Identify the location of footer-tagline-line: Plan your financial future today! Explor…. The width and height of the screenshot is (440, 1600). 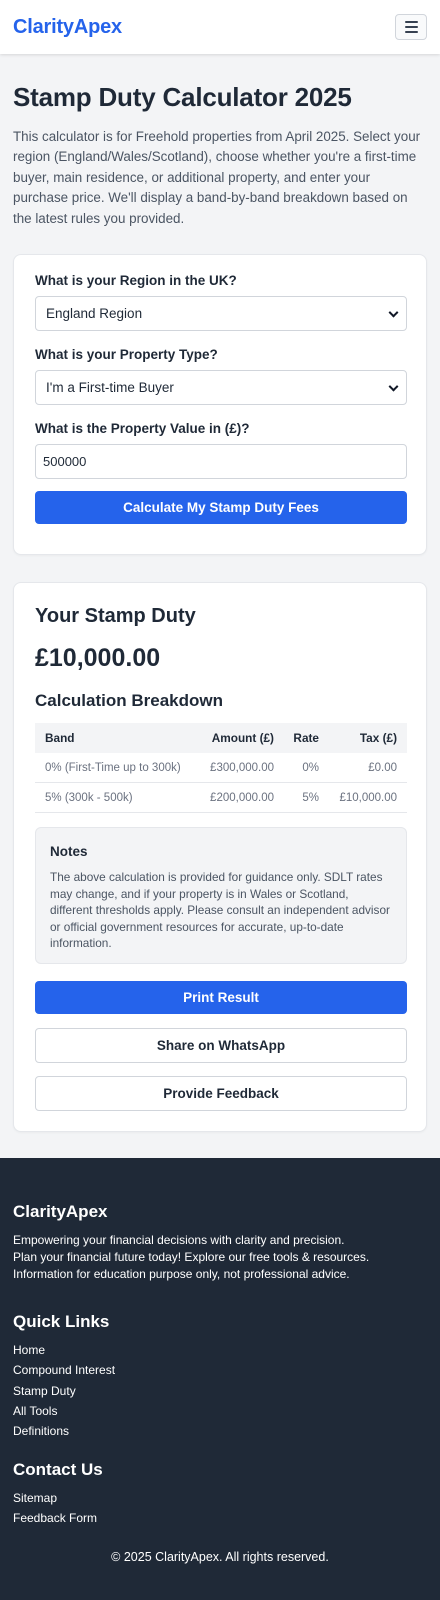
(191, 1257).